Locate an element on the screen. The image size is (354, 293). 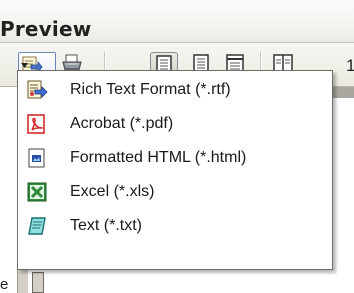
menu-item-excel: Excel (*.xls) is located at coordinates (175, 192).